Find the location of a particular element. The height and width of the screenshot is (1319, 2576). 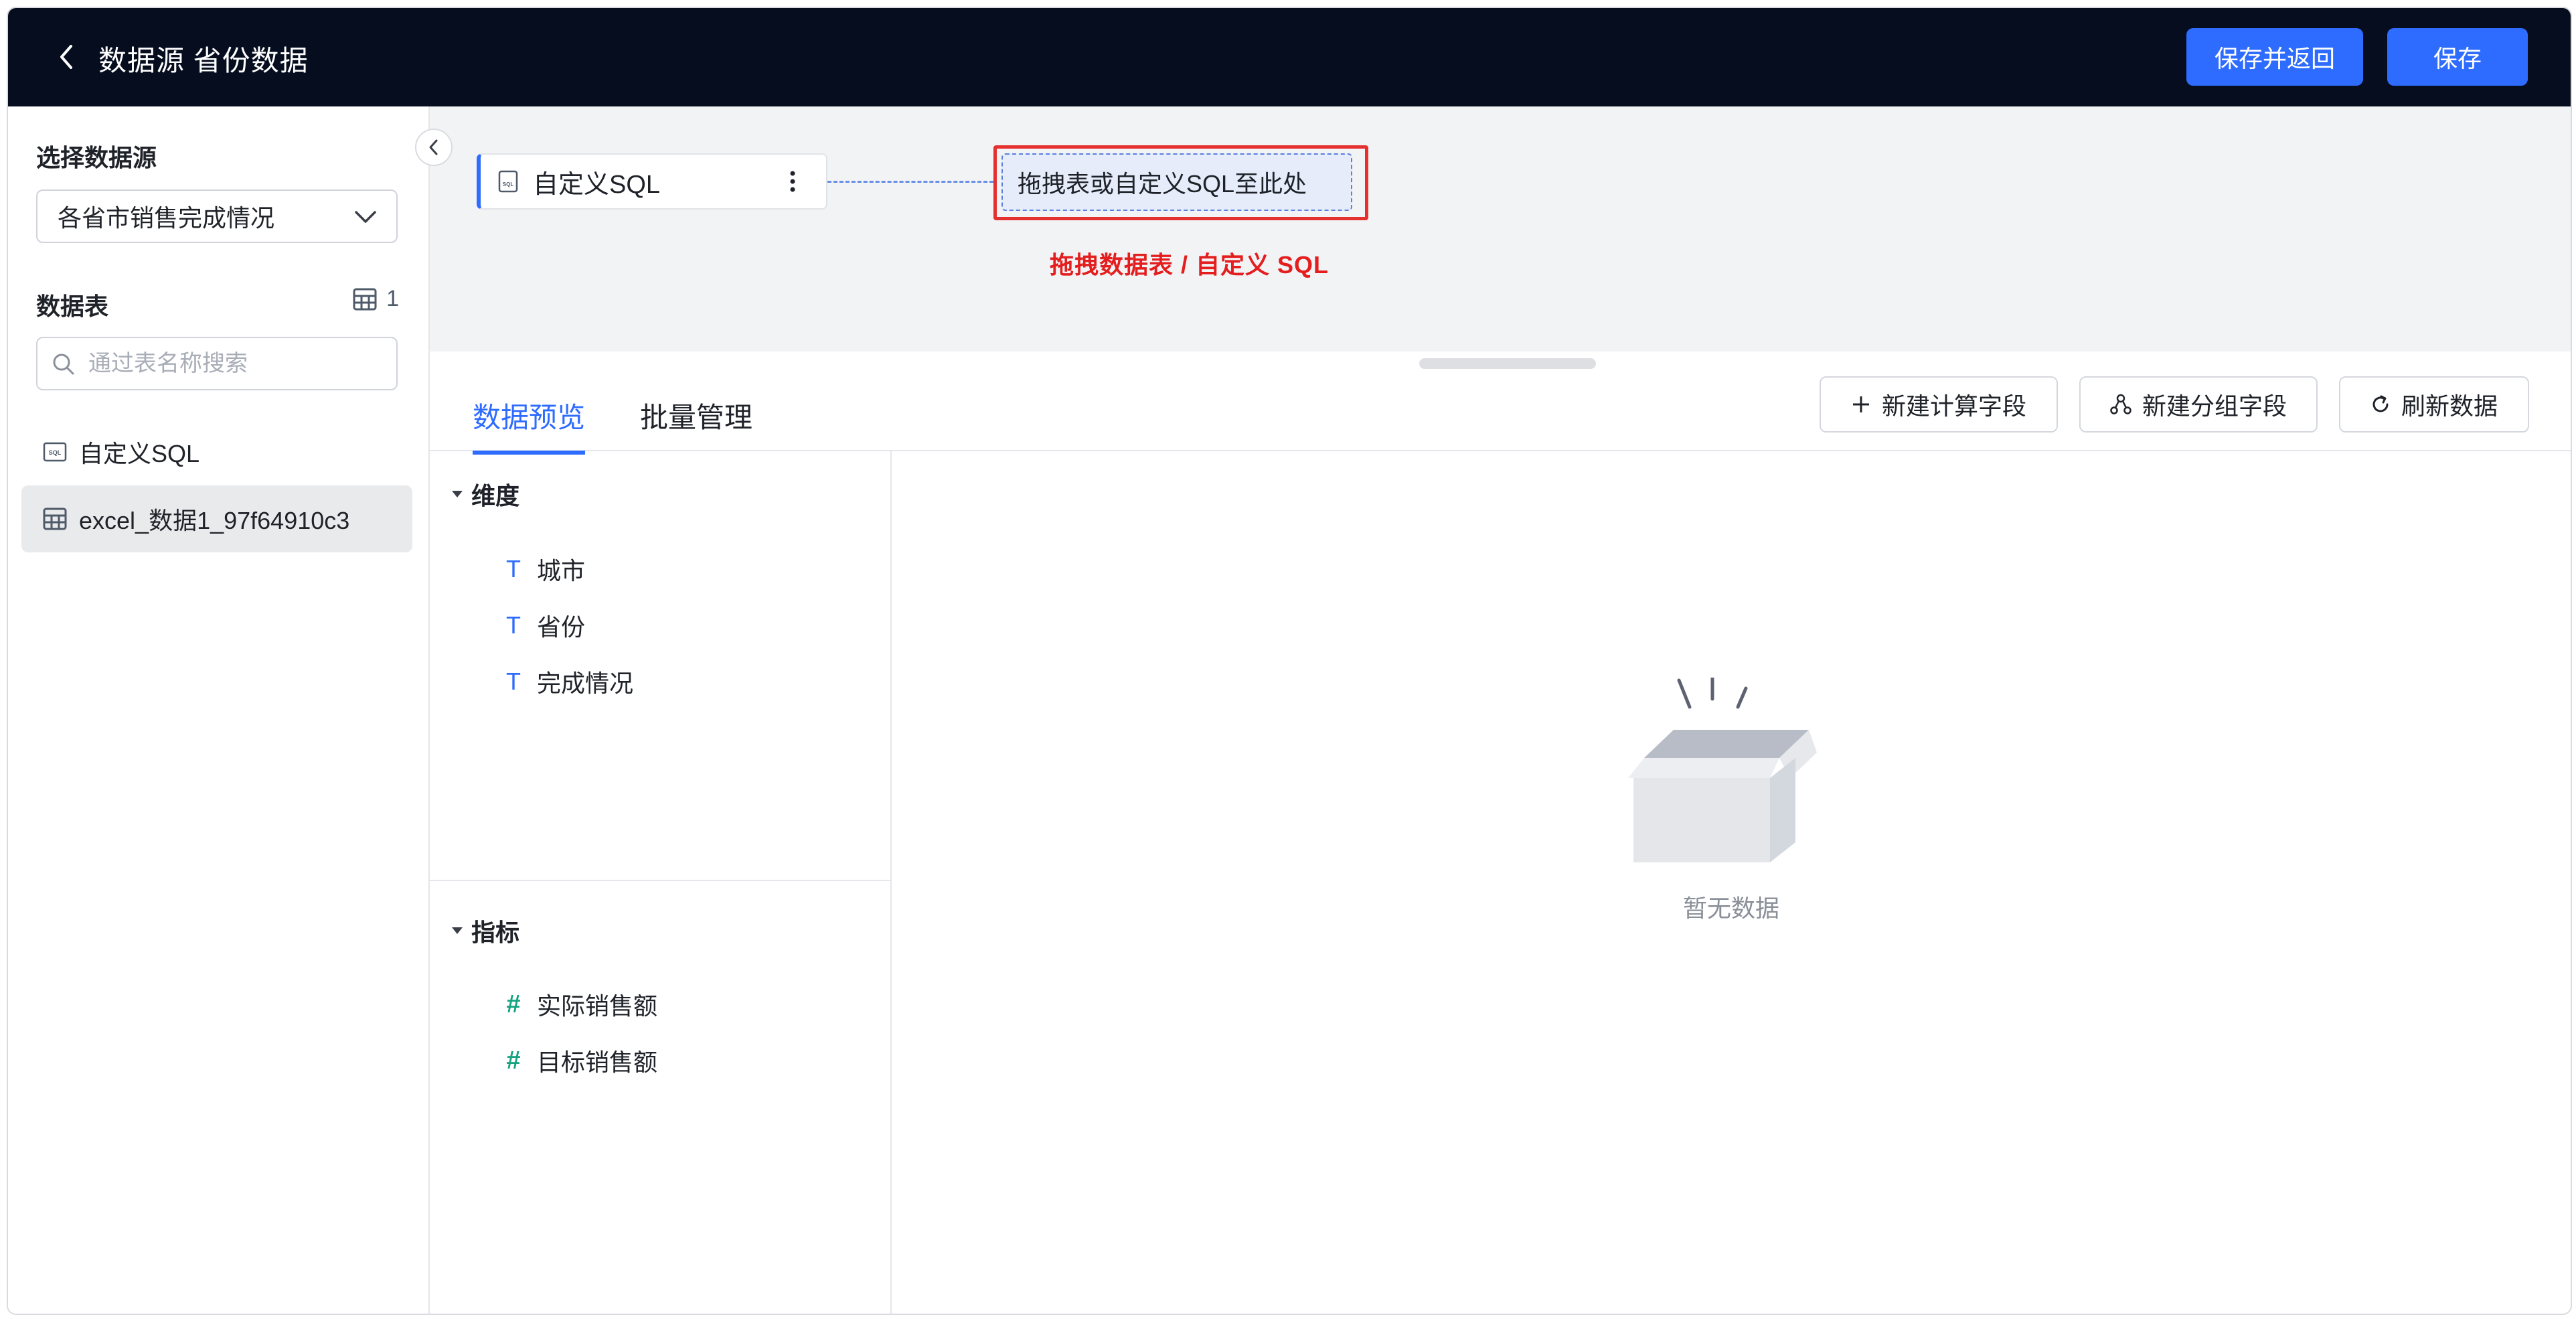

page-title: 数据源 省份数据 is located at coordinates (204, 60).